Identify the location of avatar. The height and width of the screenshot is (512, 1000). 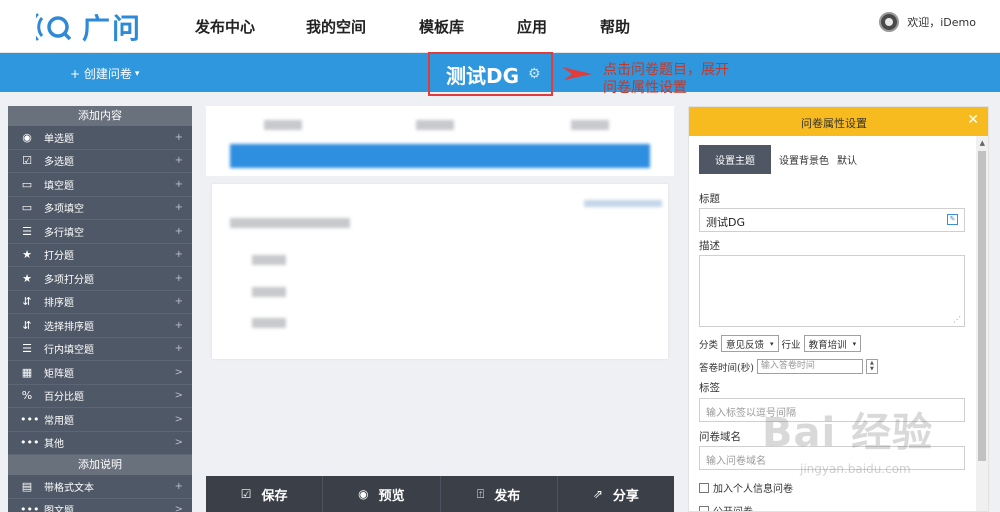
(889, 22).